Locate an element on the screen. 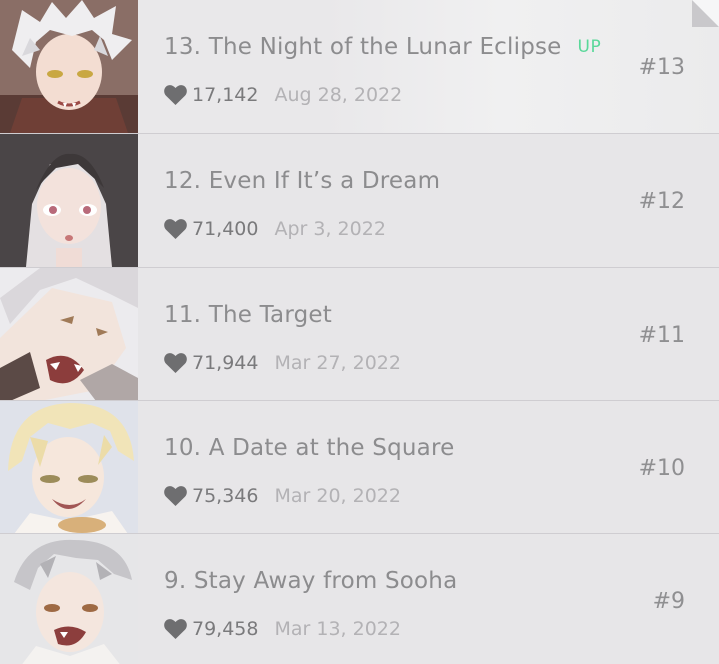 The image size is (719, 664). like-count: 75,346 is located at coordinates (225, 496).